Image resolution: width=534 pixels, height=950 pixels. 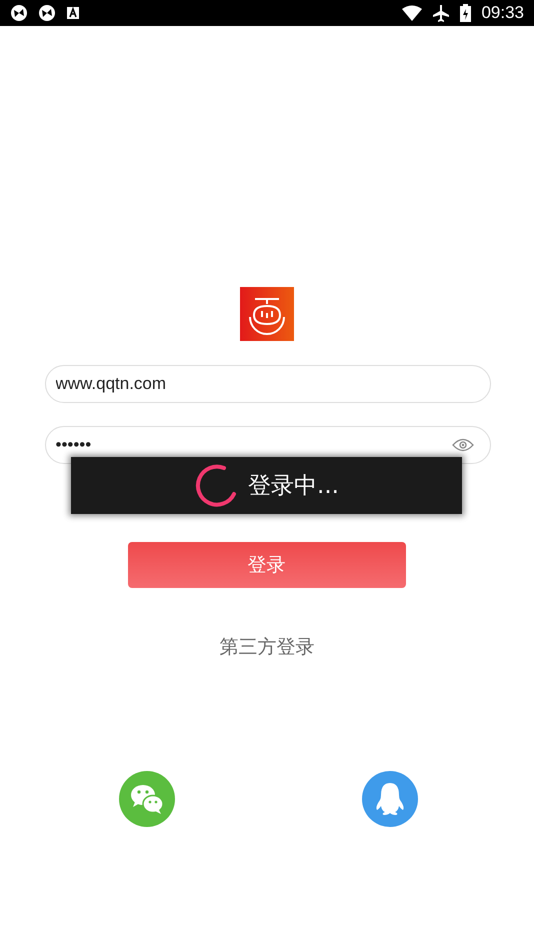 What do you see at coordinates (146, 799) in the screenshot?
I see `chat-bubbles-icon` at bounding box center [146, 799].